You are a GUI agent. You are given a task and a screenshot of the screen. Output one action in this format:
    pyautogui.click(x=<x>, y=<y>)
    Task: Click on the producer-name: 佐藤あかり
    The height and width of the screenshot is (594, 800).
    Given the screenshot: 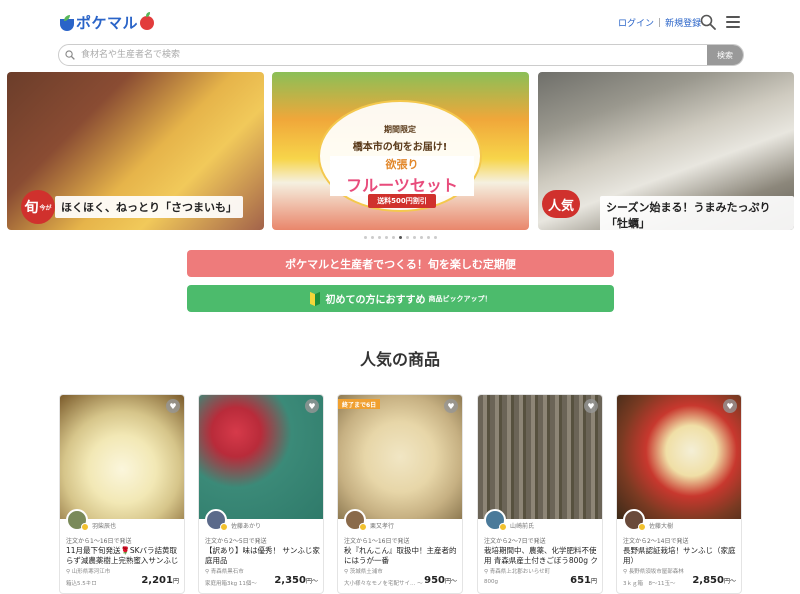 What is the action you would take?
    pyautogui.click(x=246, y=525)
    